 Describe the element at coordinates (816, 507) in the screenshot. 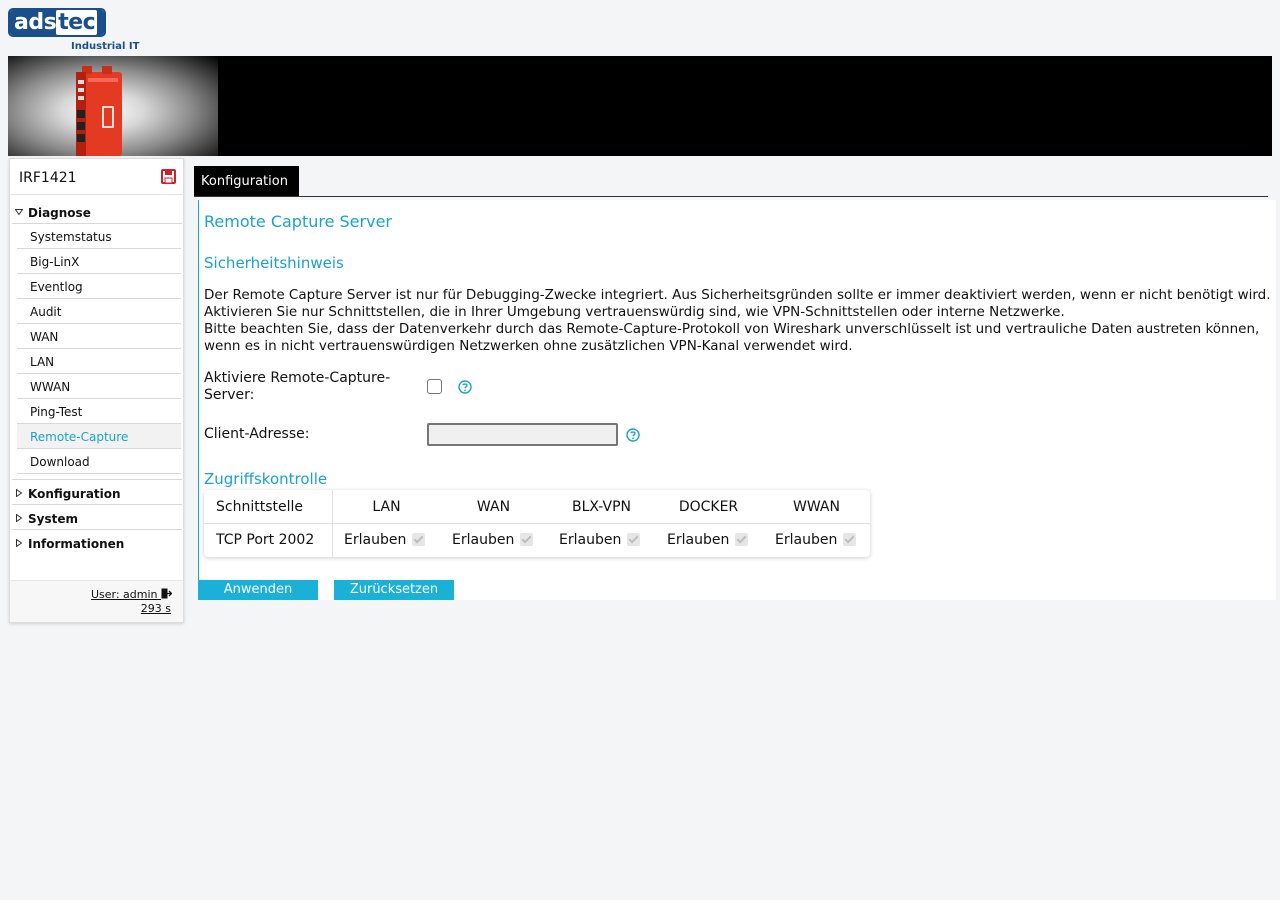

I see `column-header-wwan: WWAN` at that location.